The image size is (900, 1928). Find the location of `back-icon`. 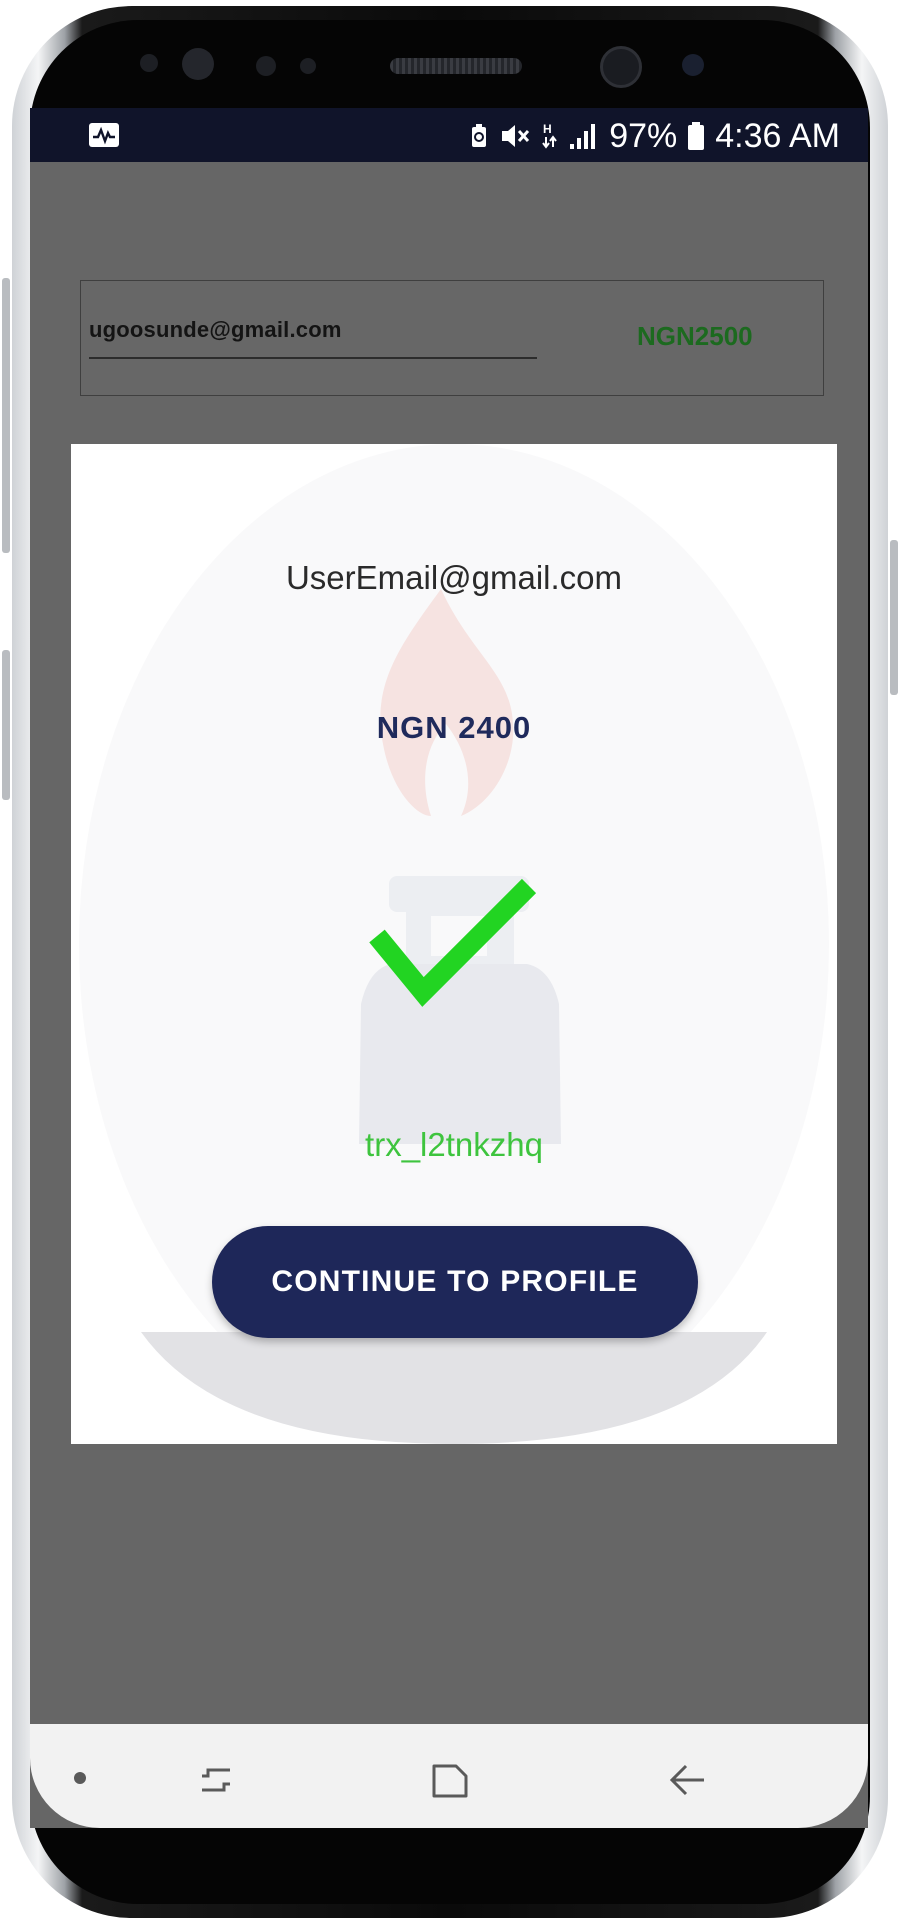

back-icon is located at coordinates (686, 1780).